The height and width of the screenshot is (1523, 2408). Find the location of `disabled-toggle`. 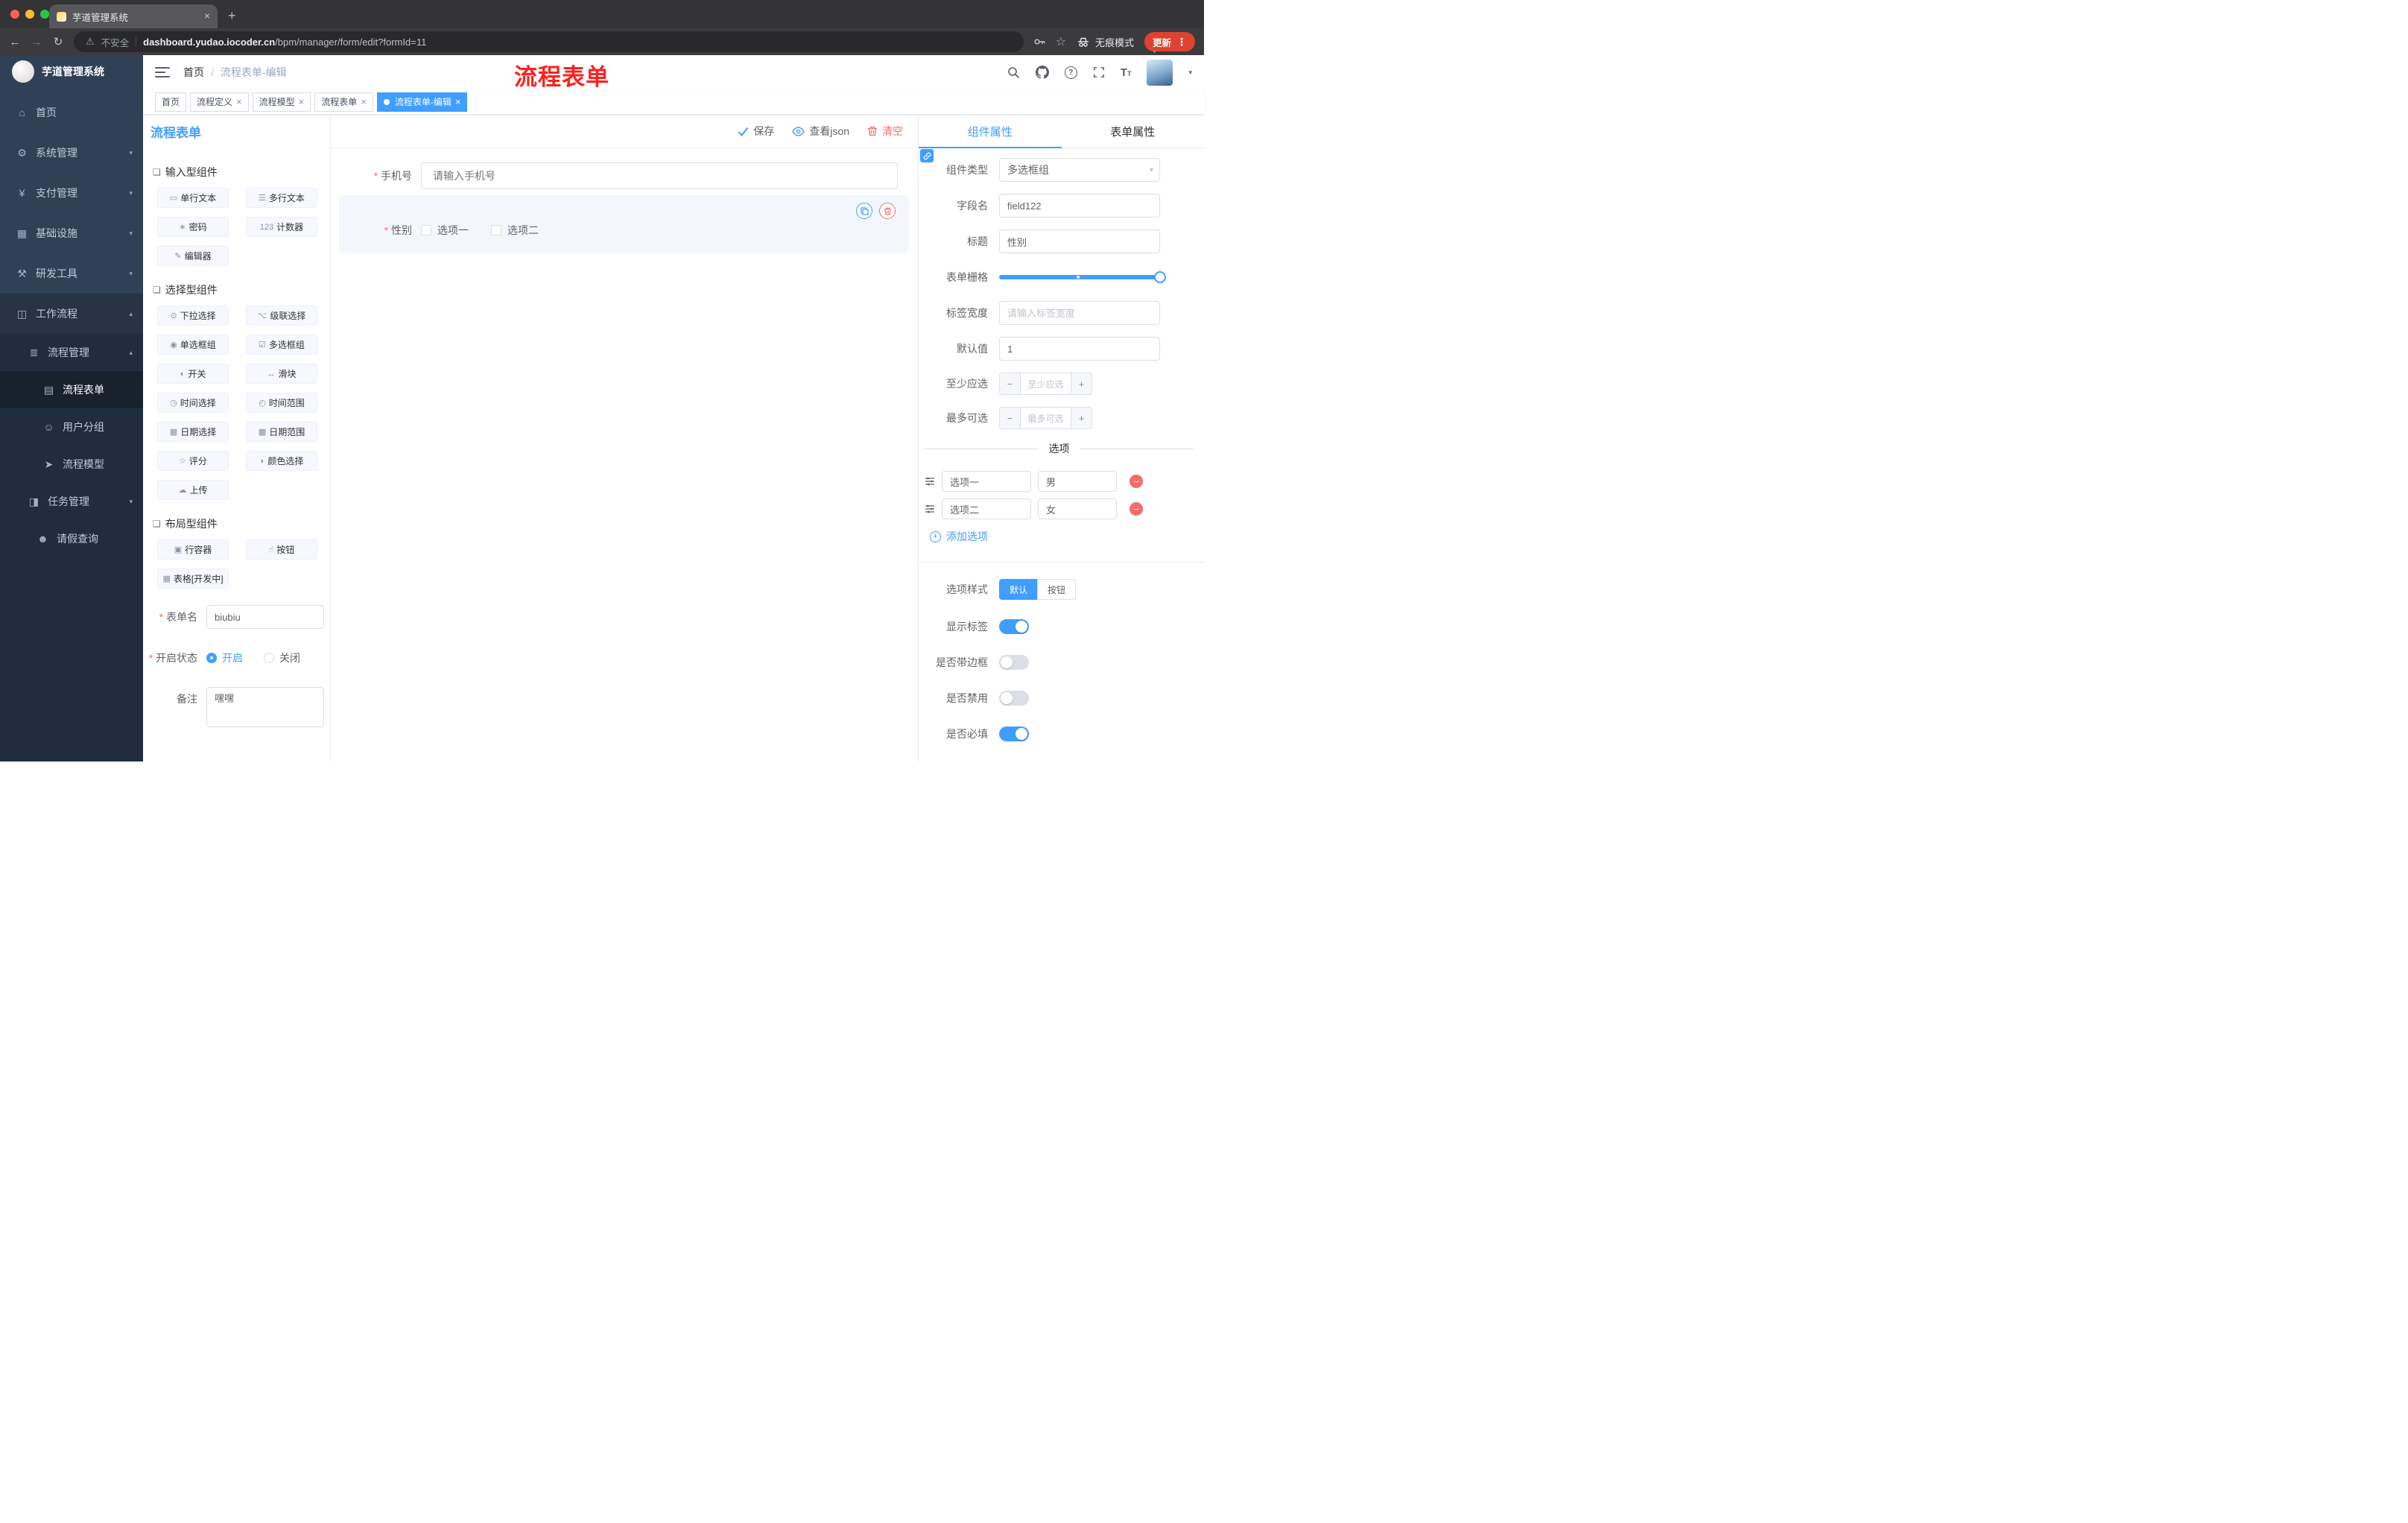

disabled-toggle is located at coordinates (1014, 698).